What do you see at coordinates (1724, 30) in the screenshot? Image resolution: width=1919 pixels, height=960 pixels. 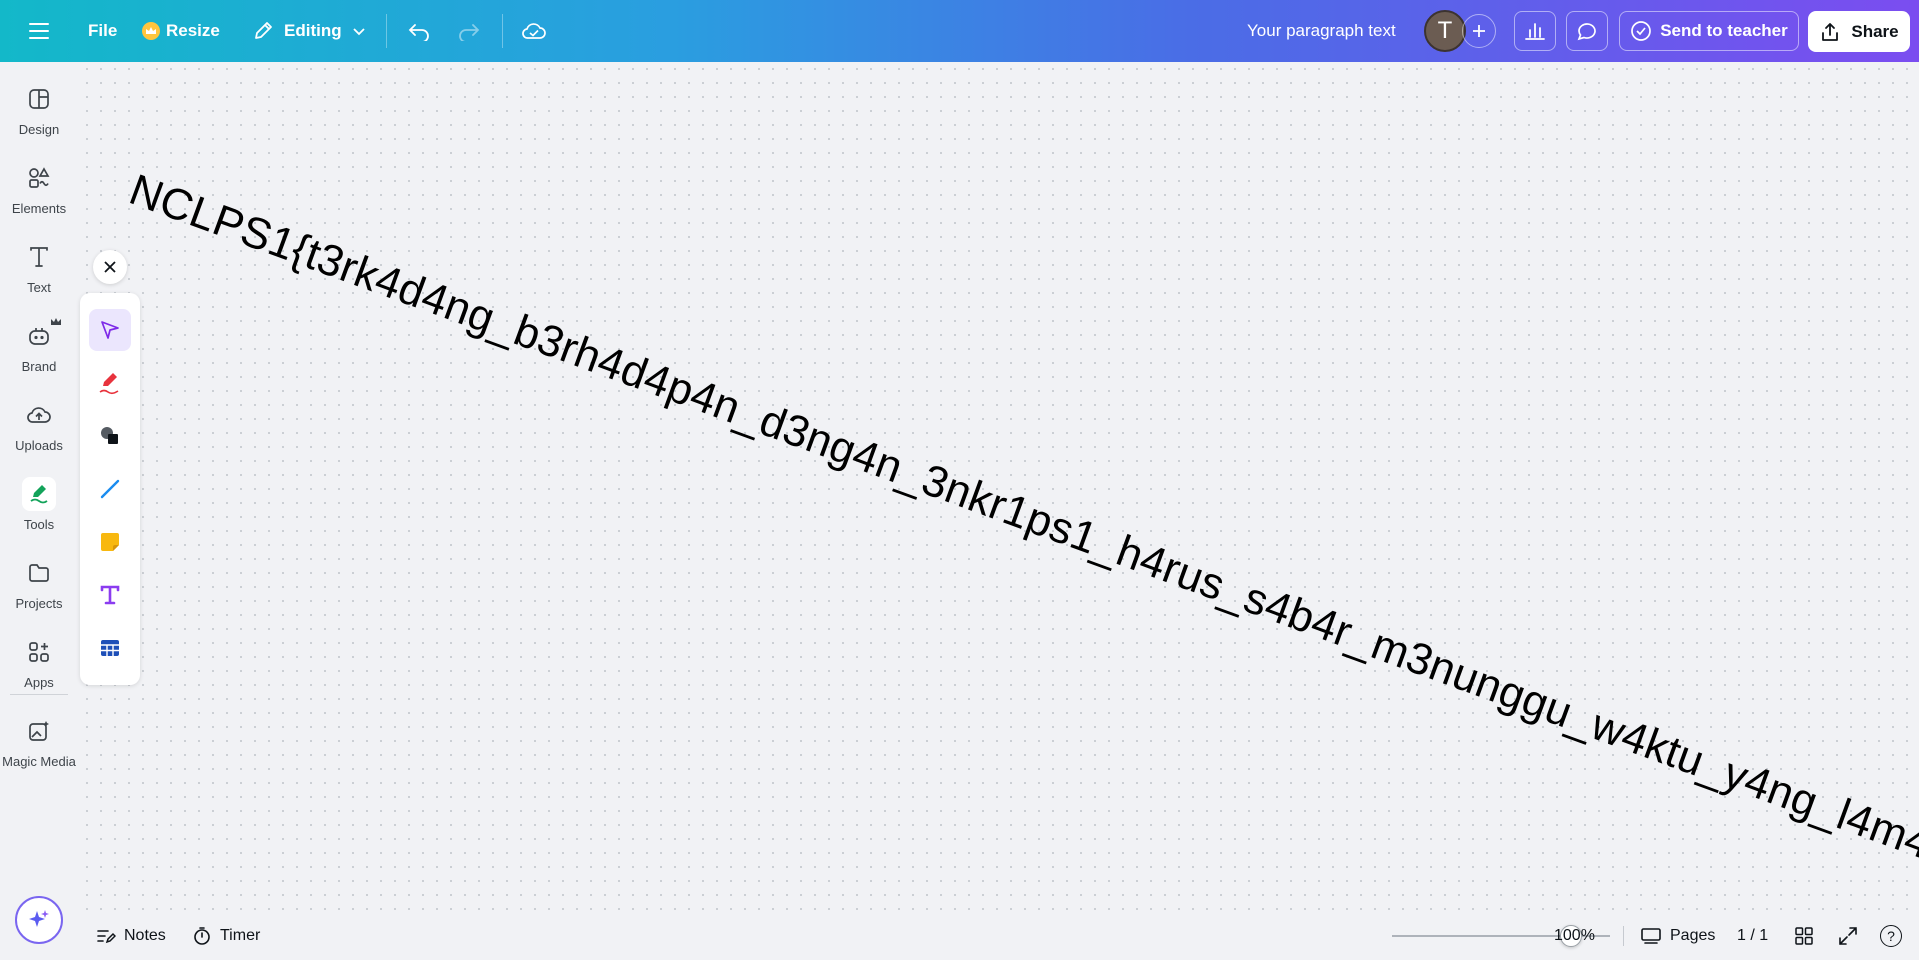 I see `send-label: Send to teacher` at bounding box center [1724, 30].